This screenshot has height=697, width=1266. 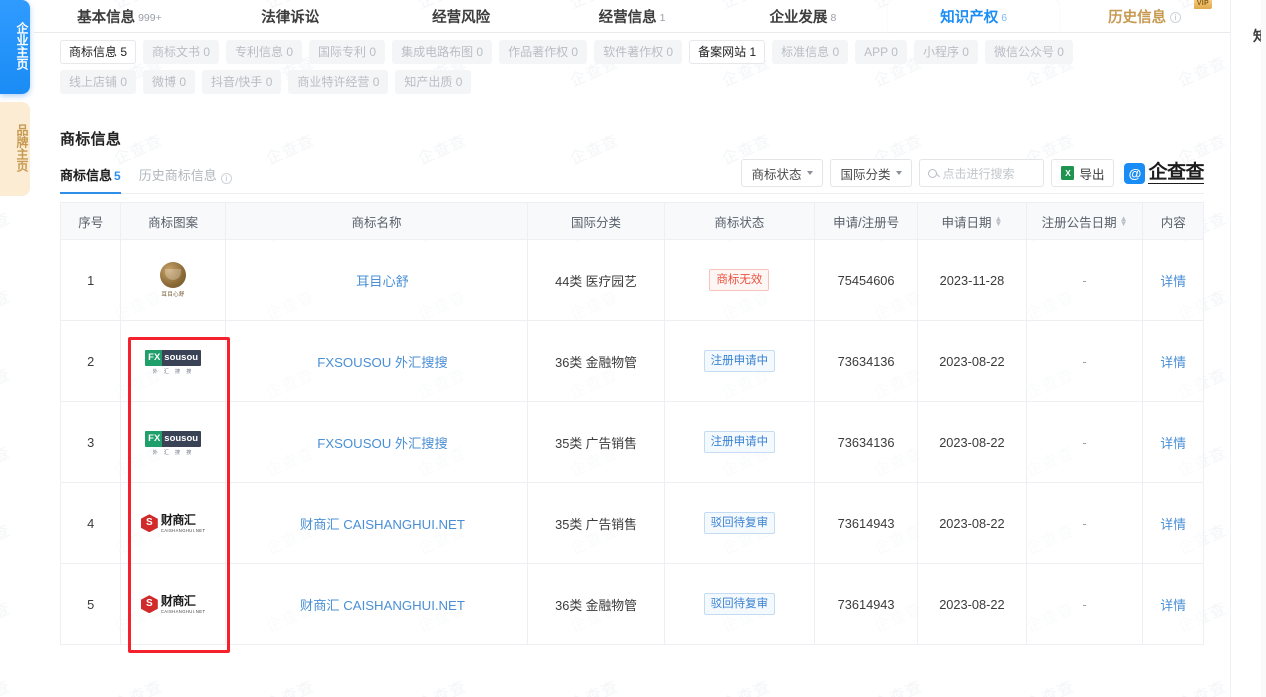 I want to click on topnav-item-legal: 法律诉讼, so click(x=290, y=16).